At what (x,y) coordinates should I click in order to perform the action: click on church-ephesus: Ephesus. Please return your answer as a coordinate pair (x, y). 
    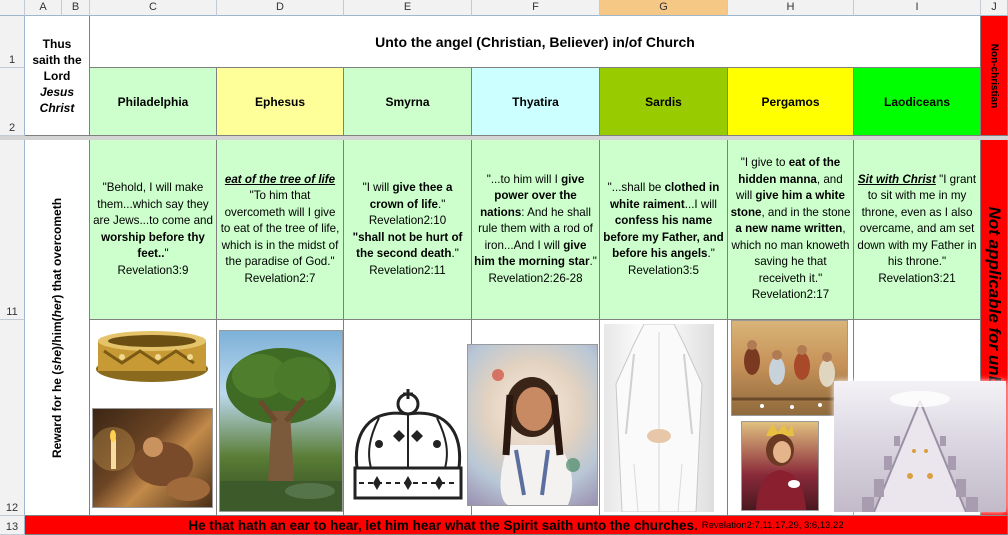
    Looking at the image, I should click on (280, 102).